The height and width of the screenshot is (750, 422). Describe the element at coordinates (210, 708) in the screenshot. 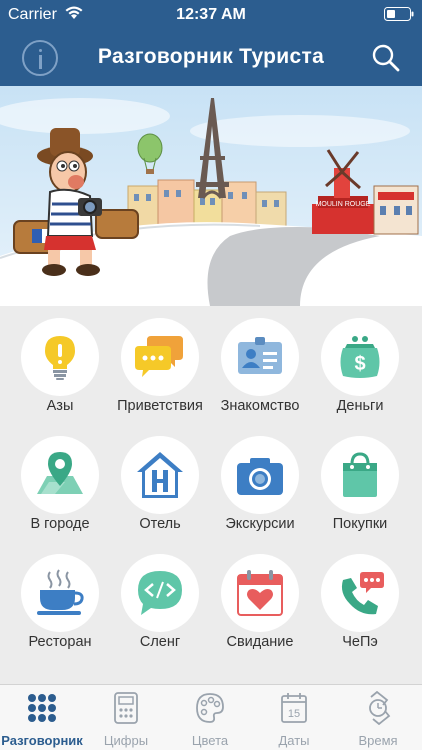

I see `palette-icon` at that location.